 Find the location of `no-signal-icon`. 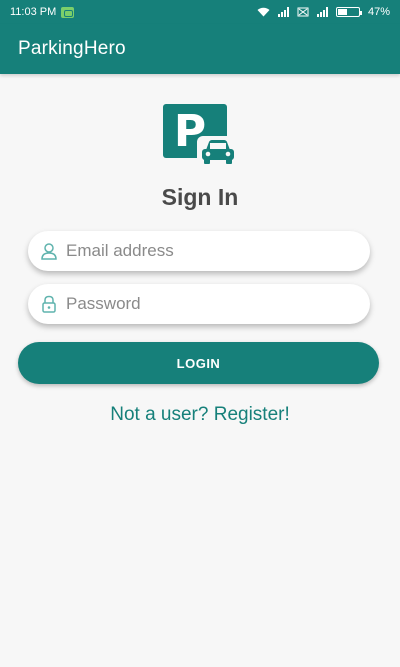

no-signal-icon is located at coordinates (303, 12).